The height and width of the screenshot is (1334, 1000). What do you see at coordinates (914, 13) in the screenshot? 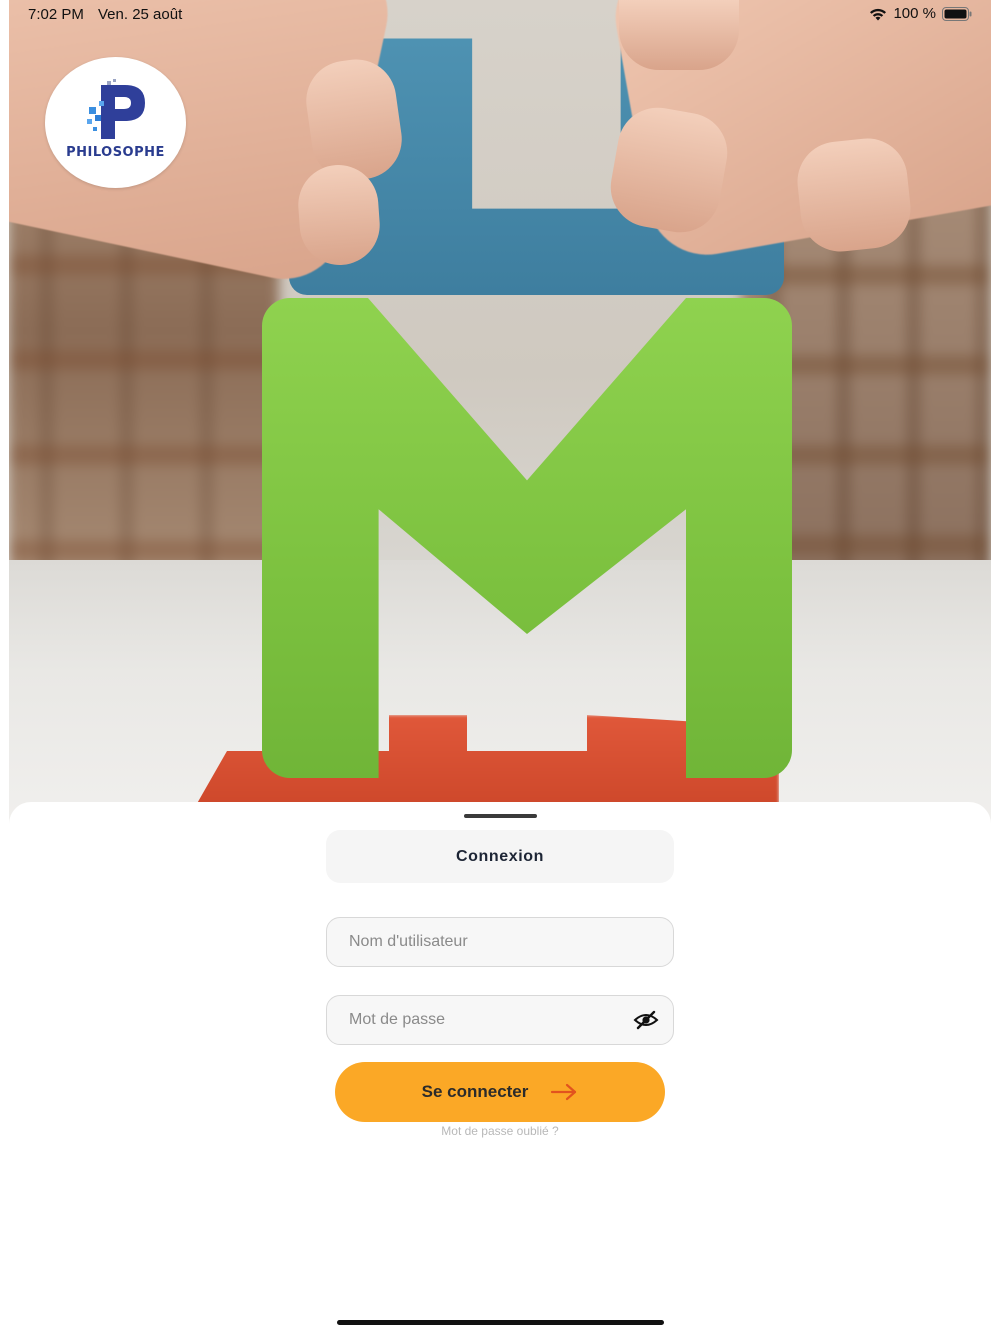
I see `battery-percent: 100 %` at bounding box center [914, 13].